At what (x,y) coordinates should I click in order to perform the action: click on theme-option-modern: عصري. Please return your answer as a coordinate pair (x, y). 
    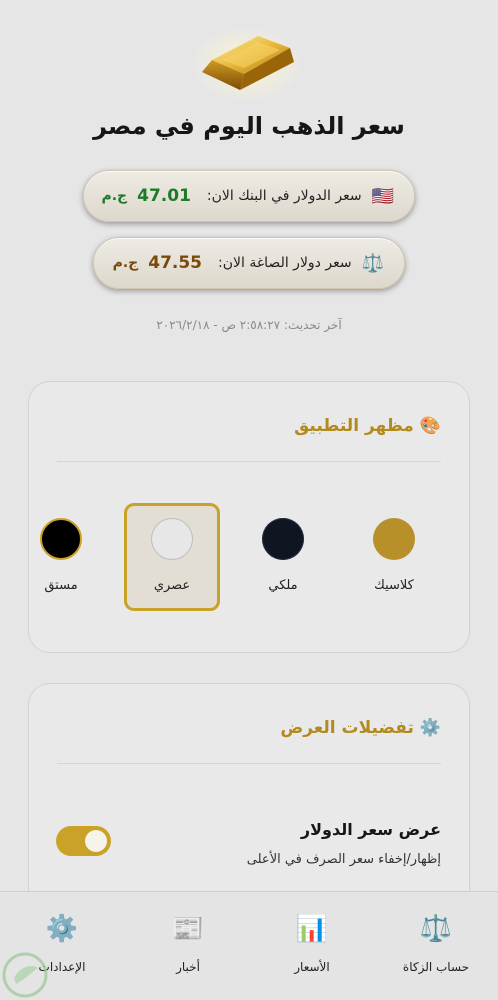
    Looking at the image, I should click on (172, 557).